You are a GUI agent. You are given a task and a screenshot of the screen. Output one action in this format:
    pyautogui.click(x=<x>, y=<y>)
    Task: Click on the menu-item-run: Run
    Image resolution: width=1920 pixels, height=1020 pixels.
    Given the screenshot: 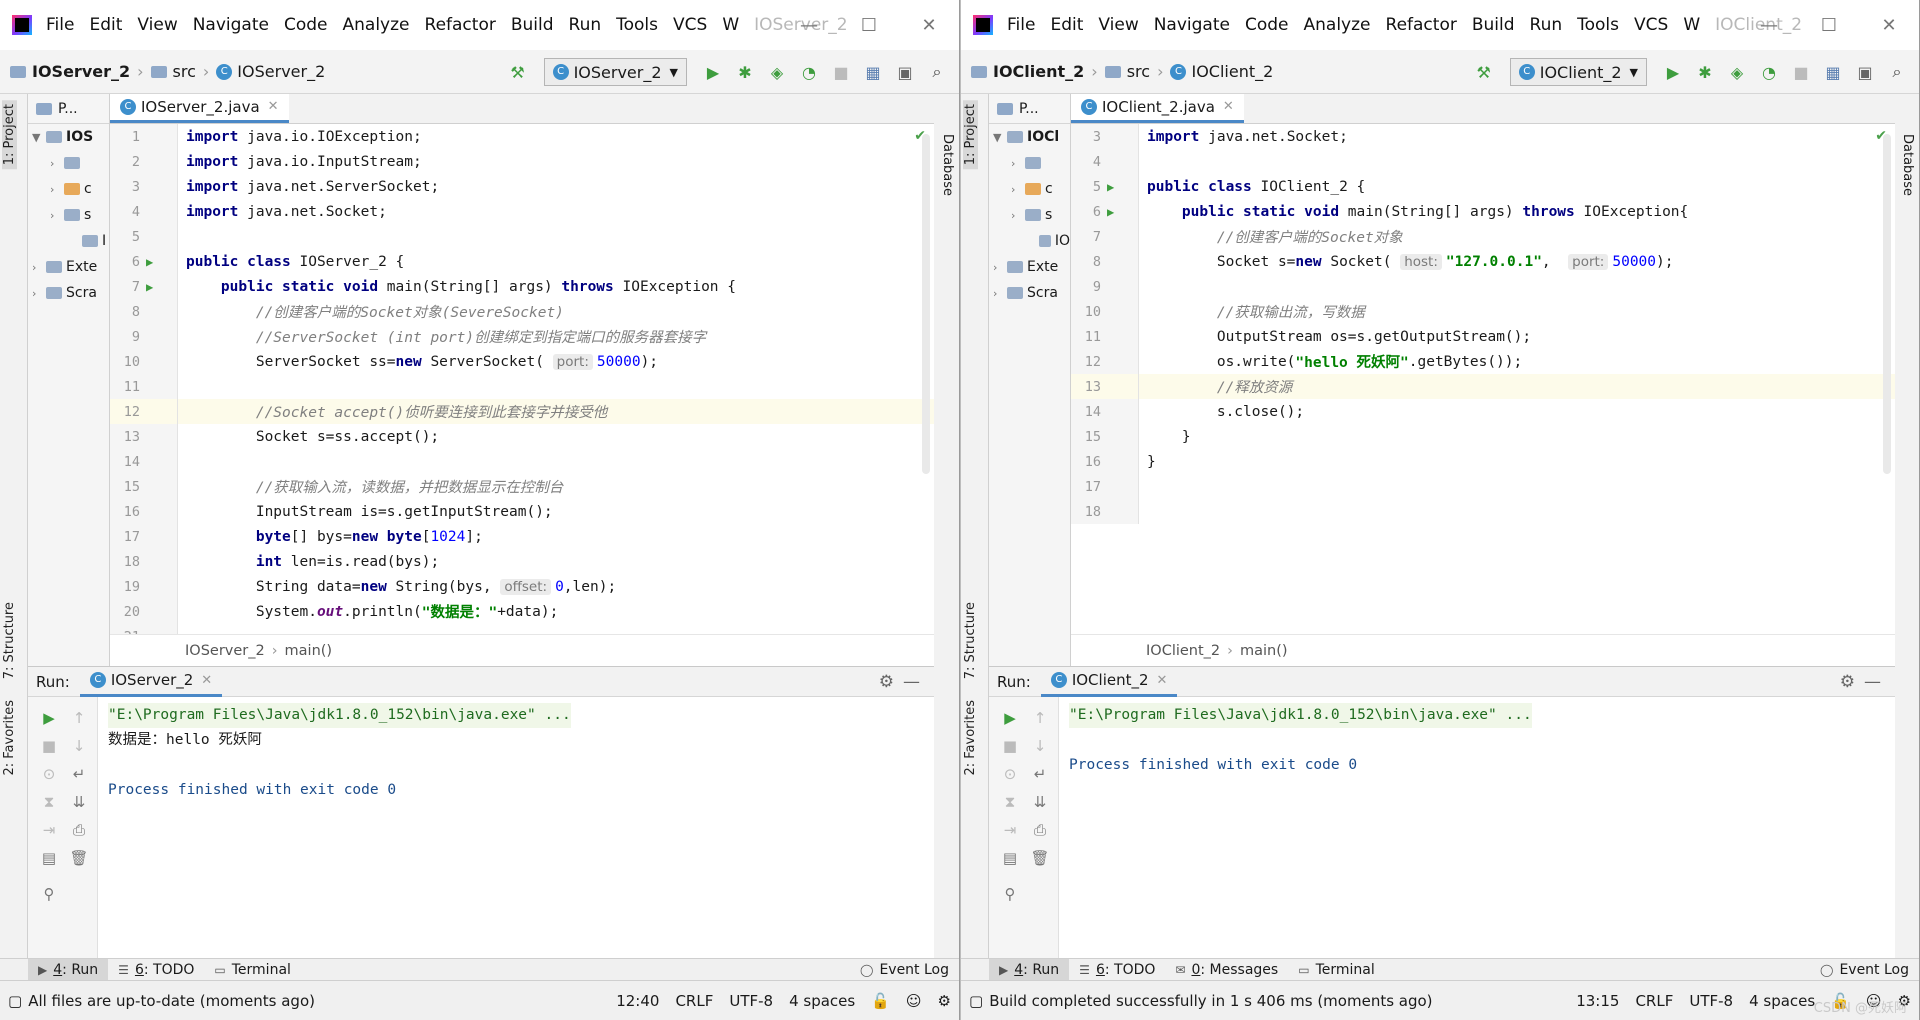 What is the action you would take?
    pyautogui.click(x=1546, y=25)
    